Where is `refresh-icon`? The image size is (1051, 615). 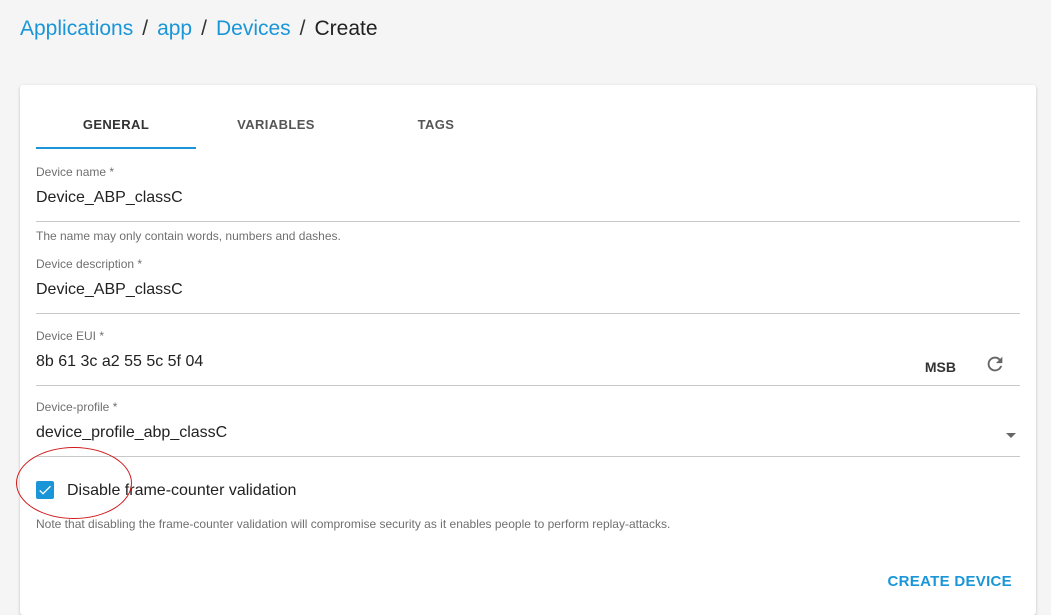
refresh-icon is located at coordinates (995, 364).